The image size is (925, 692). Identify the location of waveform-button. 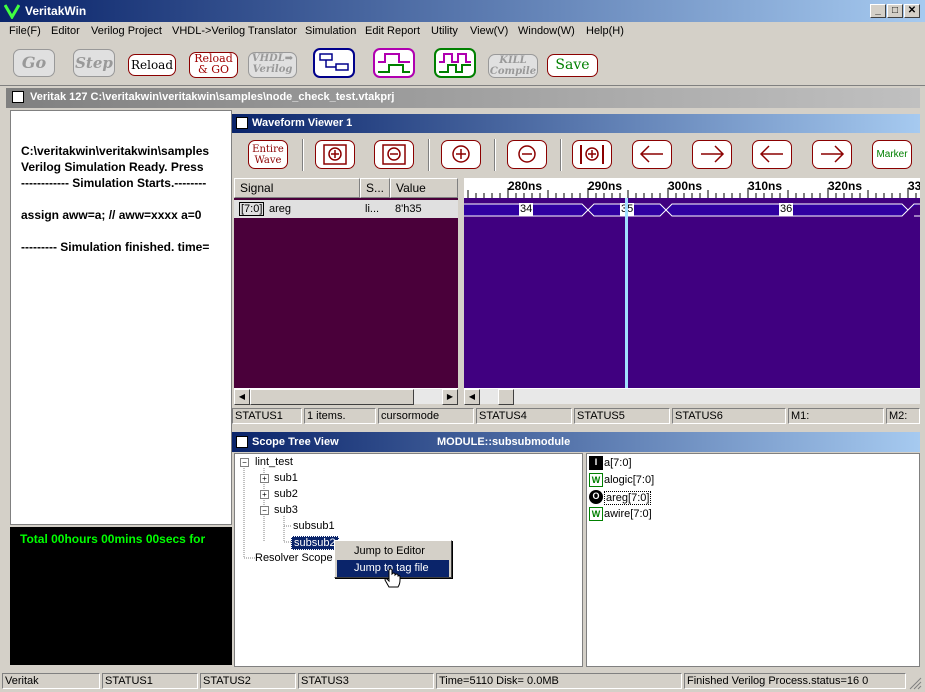
(394, 63).